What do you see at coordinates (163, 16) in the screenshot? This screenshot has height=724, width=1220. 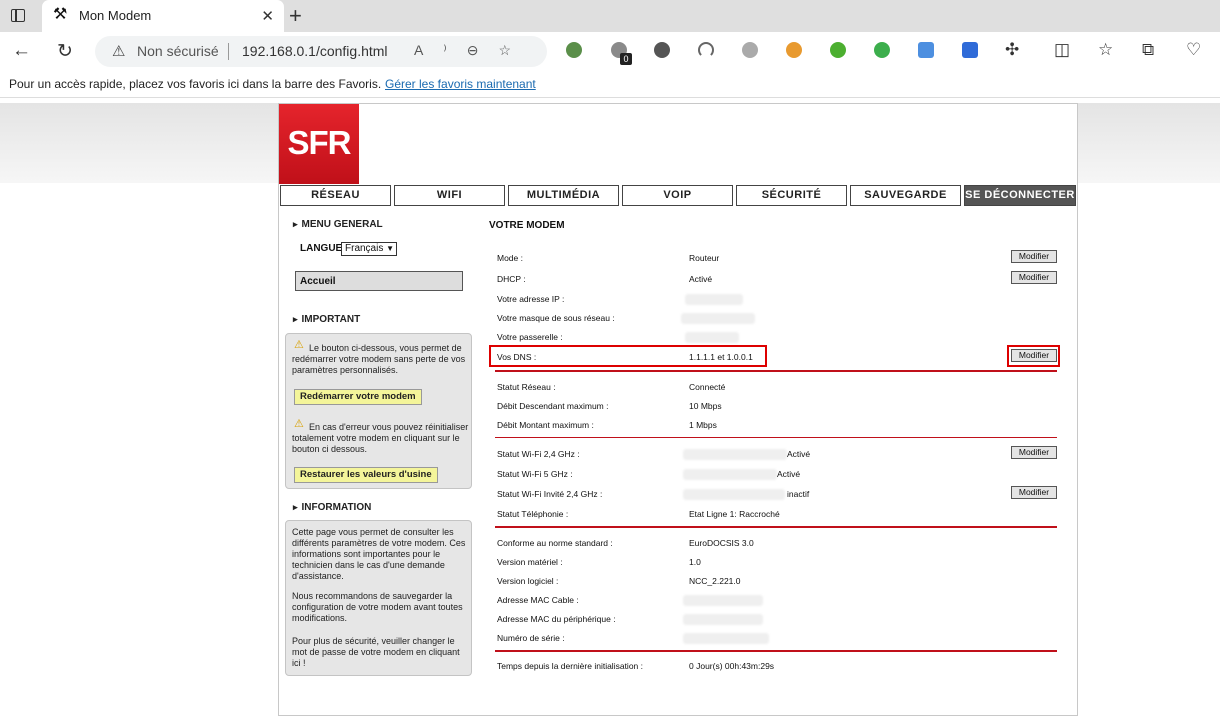 I see `active-tab: ⚒ Mon Modem ✕` at bounding box center [163, 16].